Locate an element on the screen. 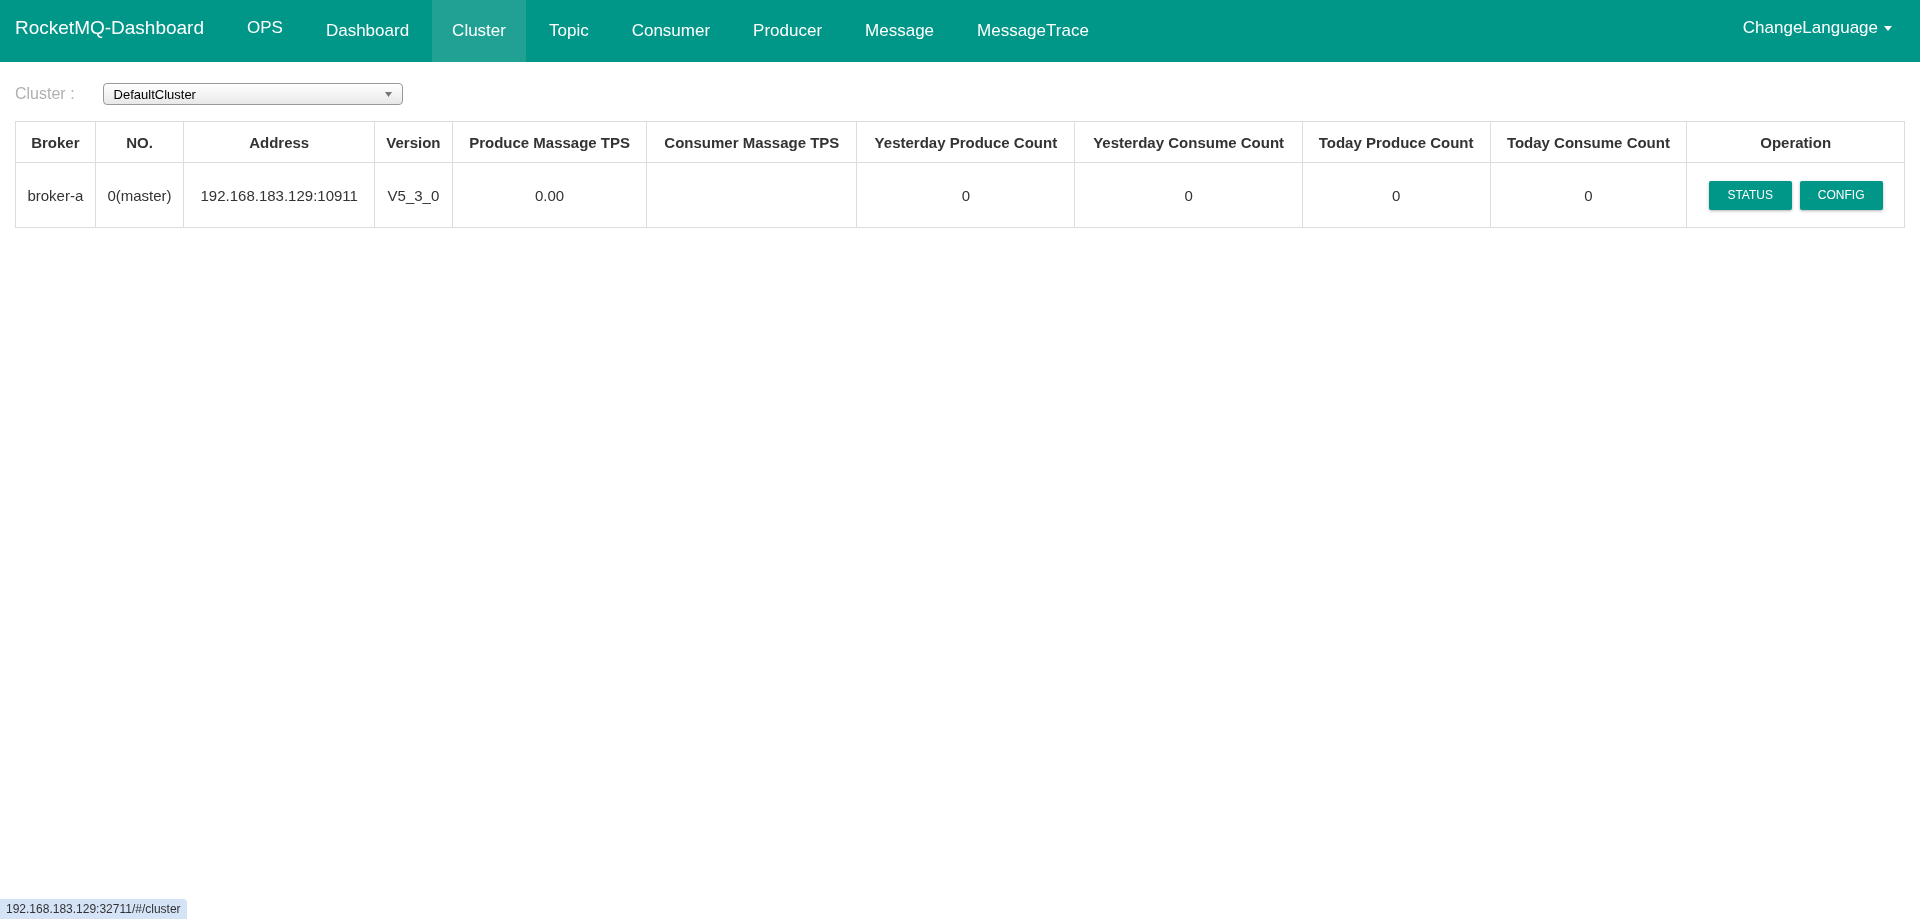  operation-button: STATUS is located at coordinates (1750, 195).